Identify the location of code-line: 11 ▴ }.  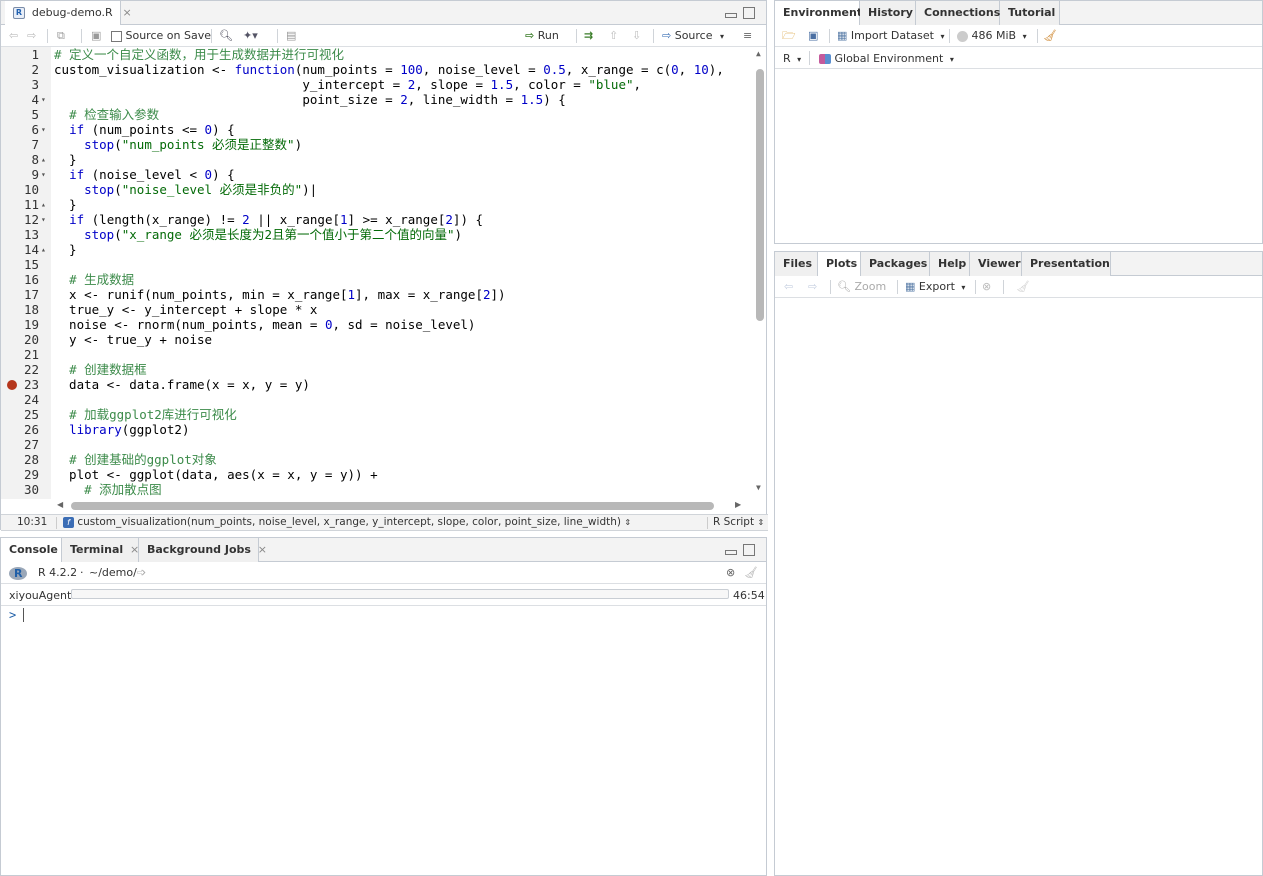
(376, 204).